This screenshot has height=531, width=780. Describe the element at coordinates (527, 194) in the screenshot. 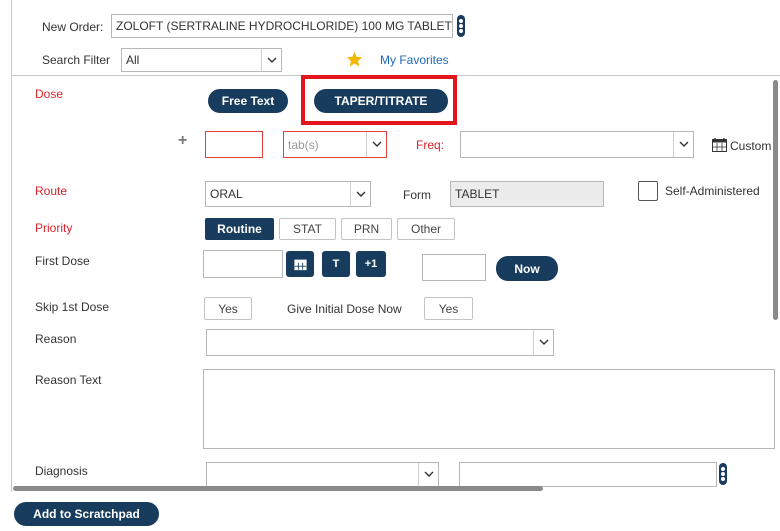

I see `form-field: TABLET` at that location.